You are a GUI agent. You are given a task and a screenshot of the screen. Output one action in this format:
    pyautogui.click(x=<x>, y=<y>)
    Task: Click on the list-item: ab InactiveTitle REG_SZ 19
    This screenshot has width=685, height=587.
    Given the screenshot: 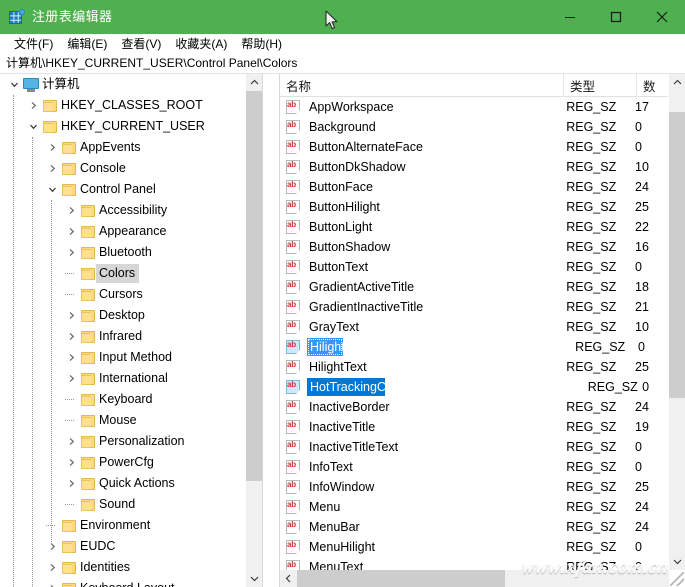 What is the action you would take?
    pyautogui.click(x=474, y=427)
    